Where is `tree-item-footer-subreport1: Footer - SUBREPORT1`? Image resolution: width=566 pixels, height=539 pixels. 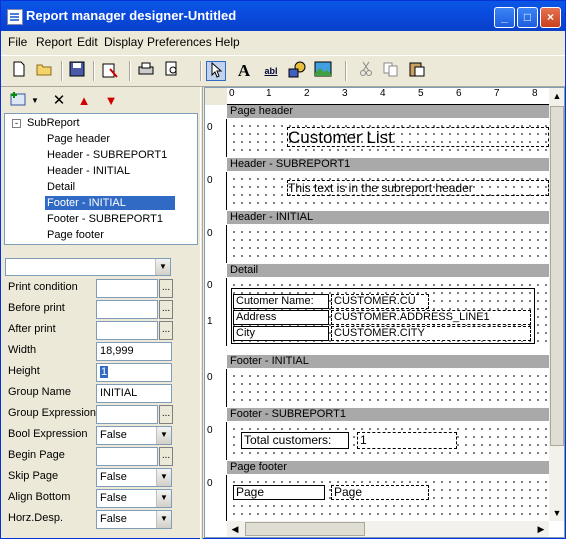 tree-item-footer-subreport1: Footer - SUBREPORT1 is located at coordinates (105, 219).